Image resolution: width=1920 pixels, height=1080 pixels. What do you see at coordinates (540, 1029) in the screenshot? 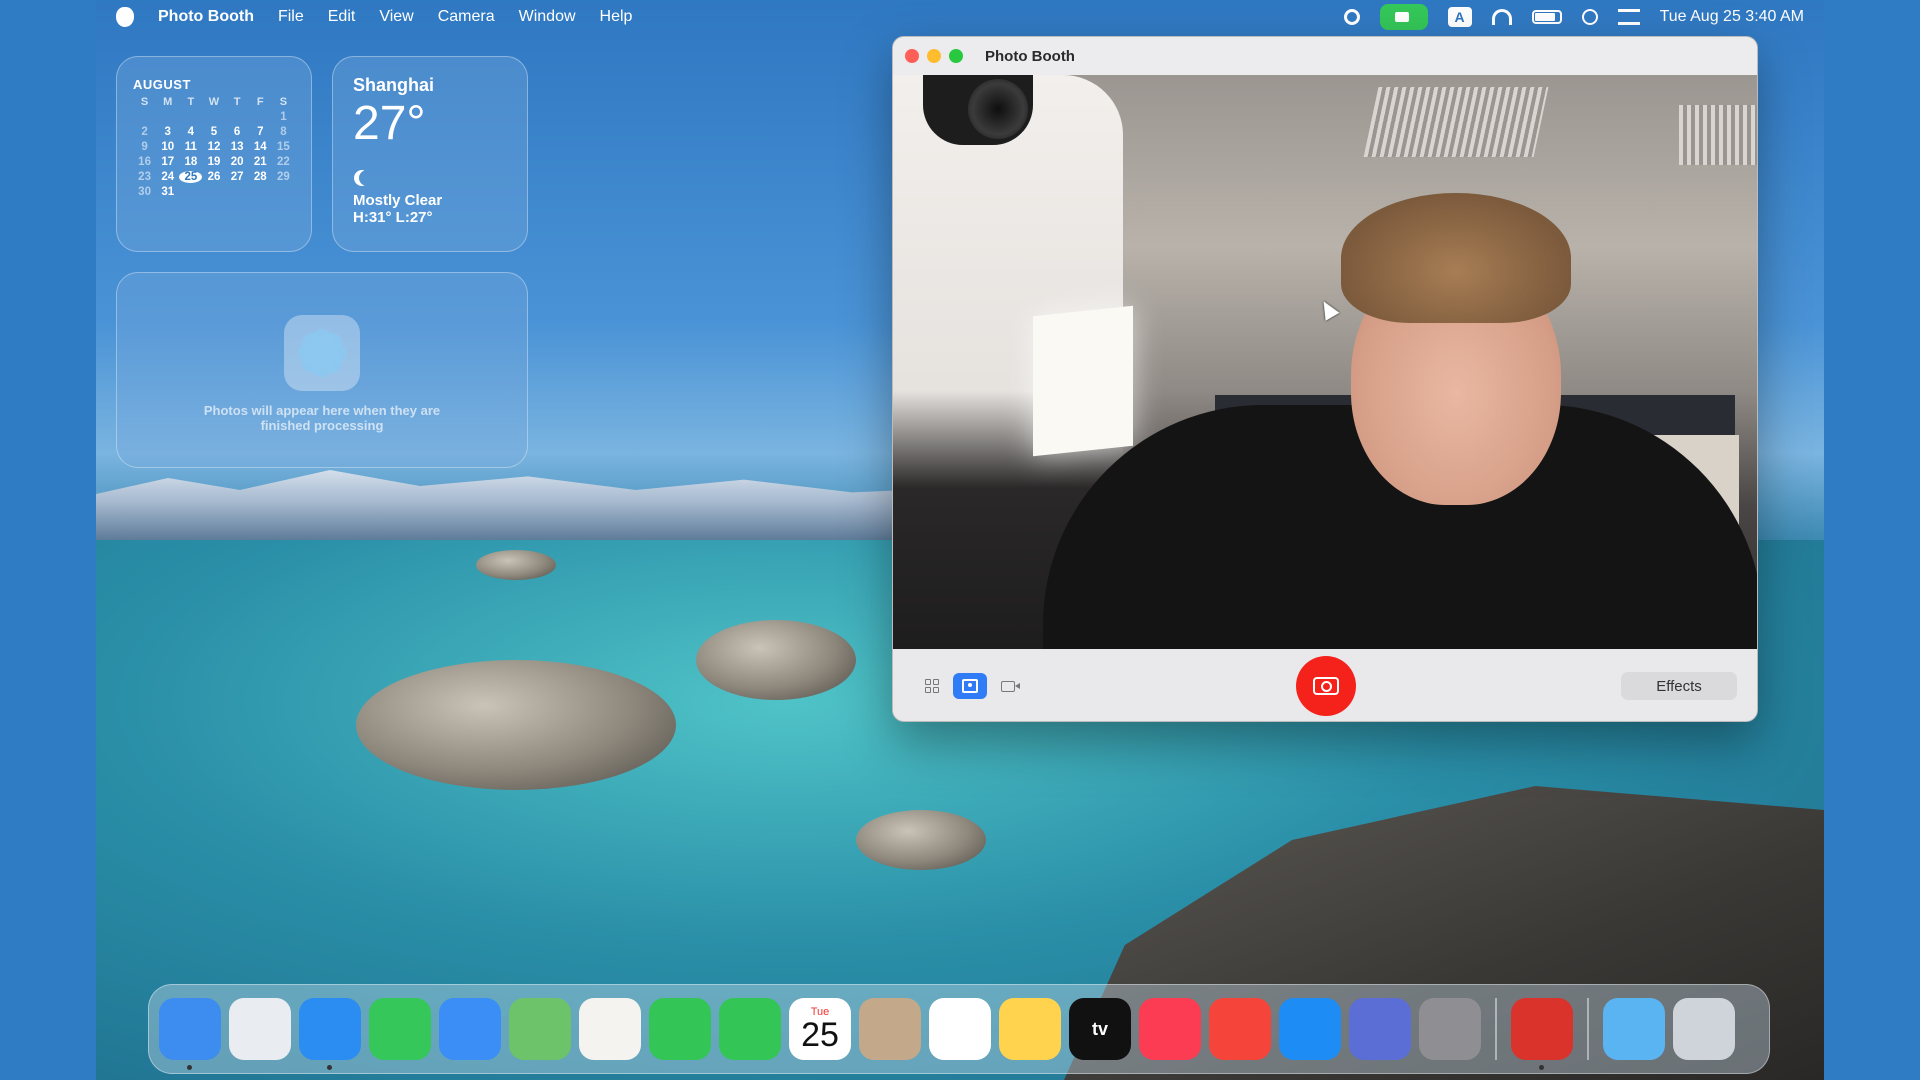
I see `maps-icon` at bounding box center [540, 1029].